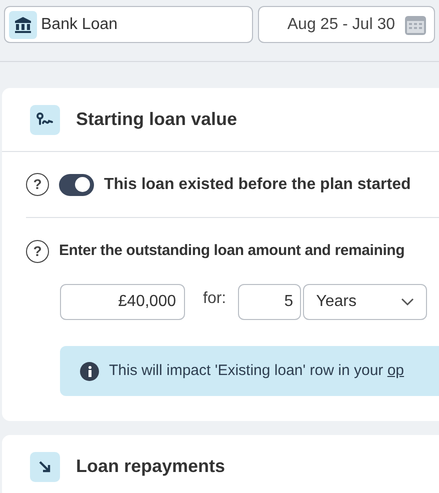  Describe the element at coordinates (128, 24) in the screenshot. I see `loan-name-field: Bank Loan` at that location.